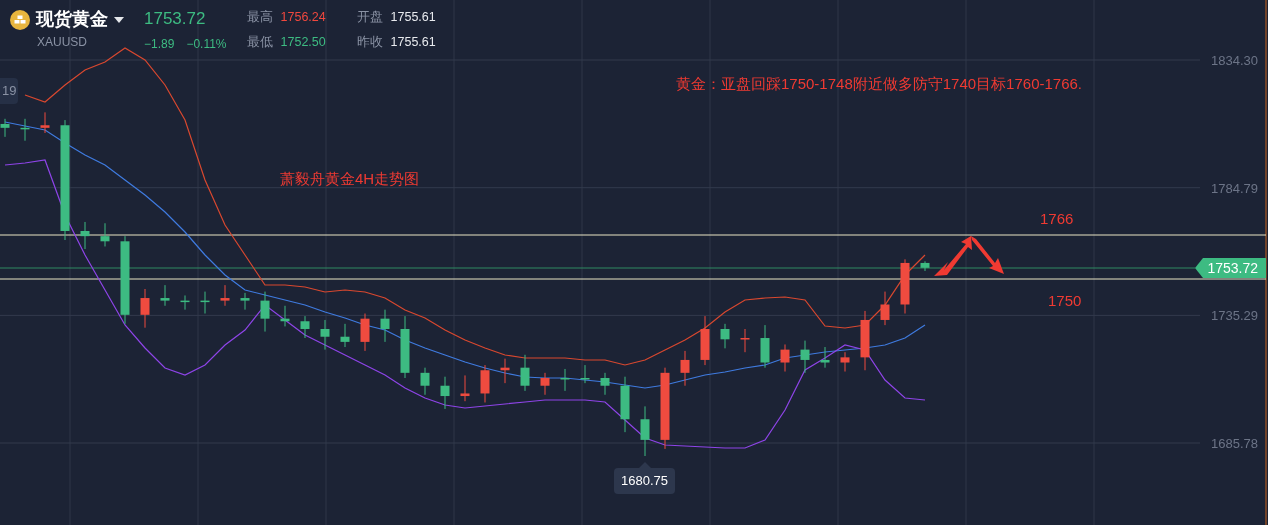 The height and width of the screenshot is (525, 1268). What do you see at coordinates (1234, 316) in the screenshot?
I see `axis-tick-label: 1735.29` at bounding box center [1234, 316].